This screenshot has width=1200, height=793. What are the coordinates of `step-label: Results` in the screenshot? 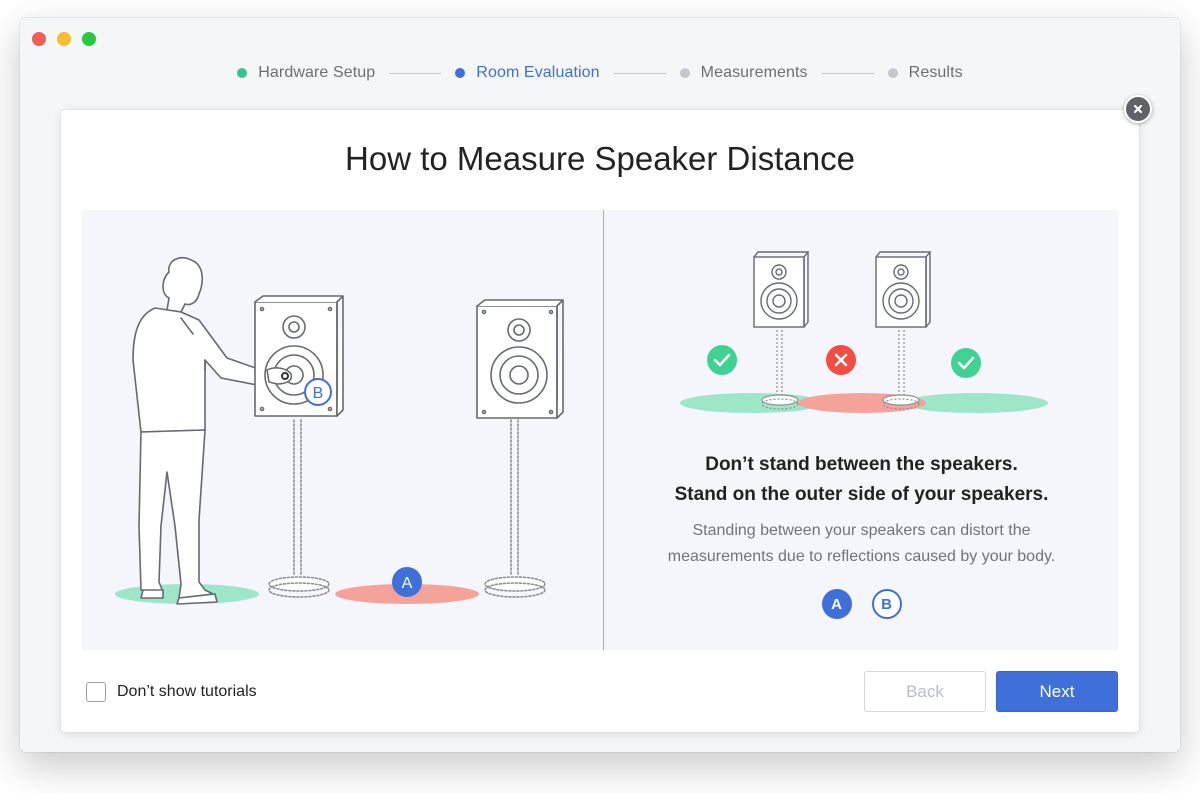 It's located at (935, 72).